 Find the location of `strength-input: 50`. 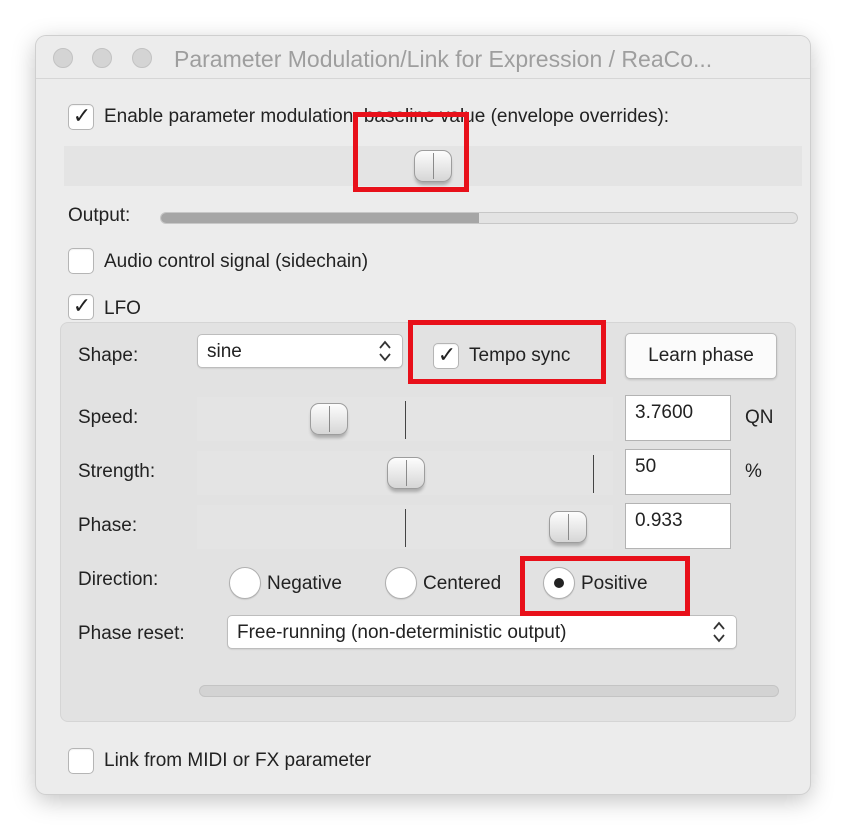

strength-input: 50 is located at coordinates (678, 472).